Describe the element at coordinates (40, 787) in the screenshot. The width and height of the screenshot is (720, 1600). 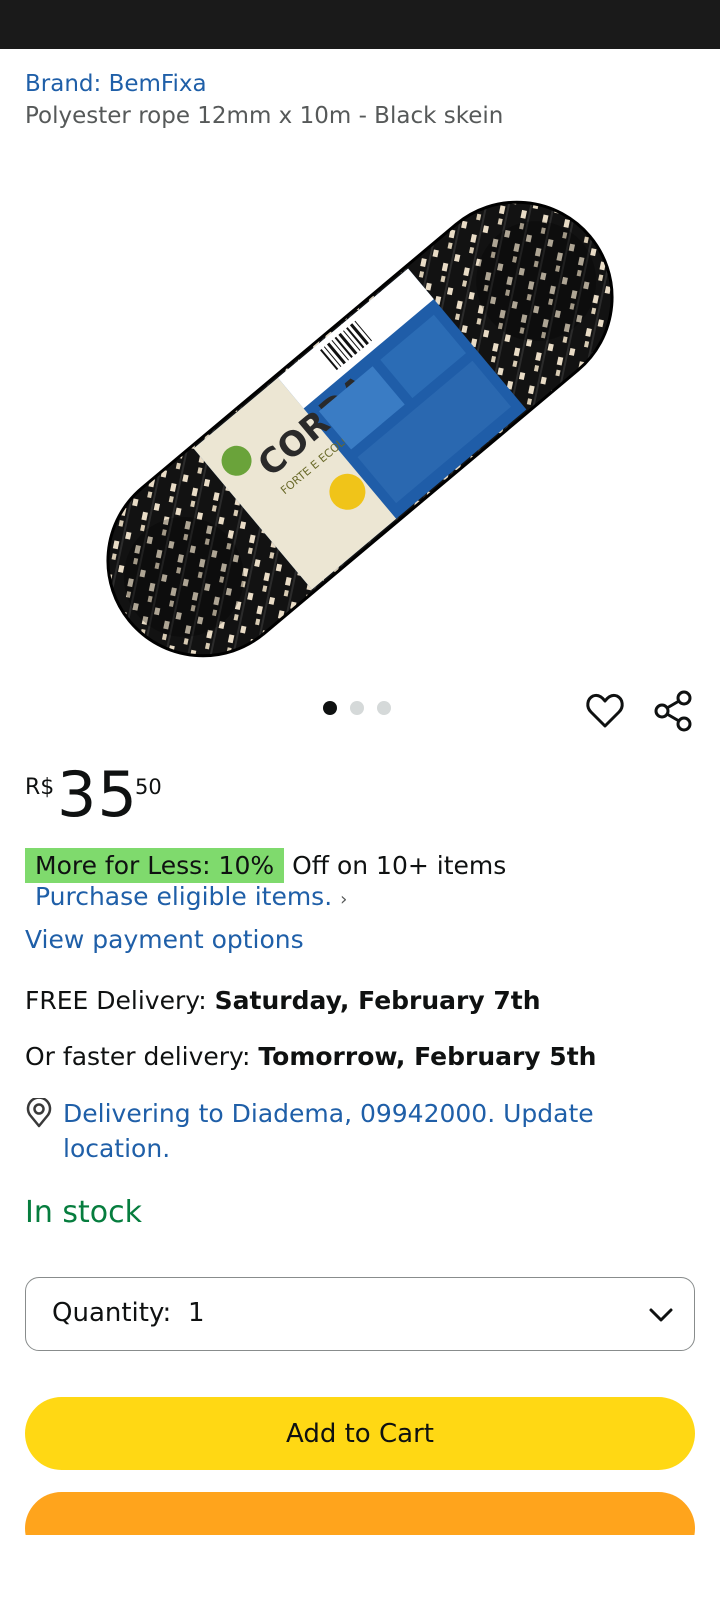
I see `price-currency: R$` at that location.